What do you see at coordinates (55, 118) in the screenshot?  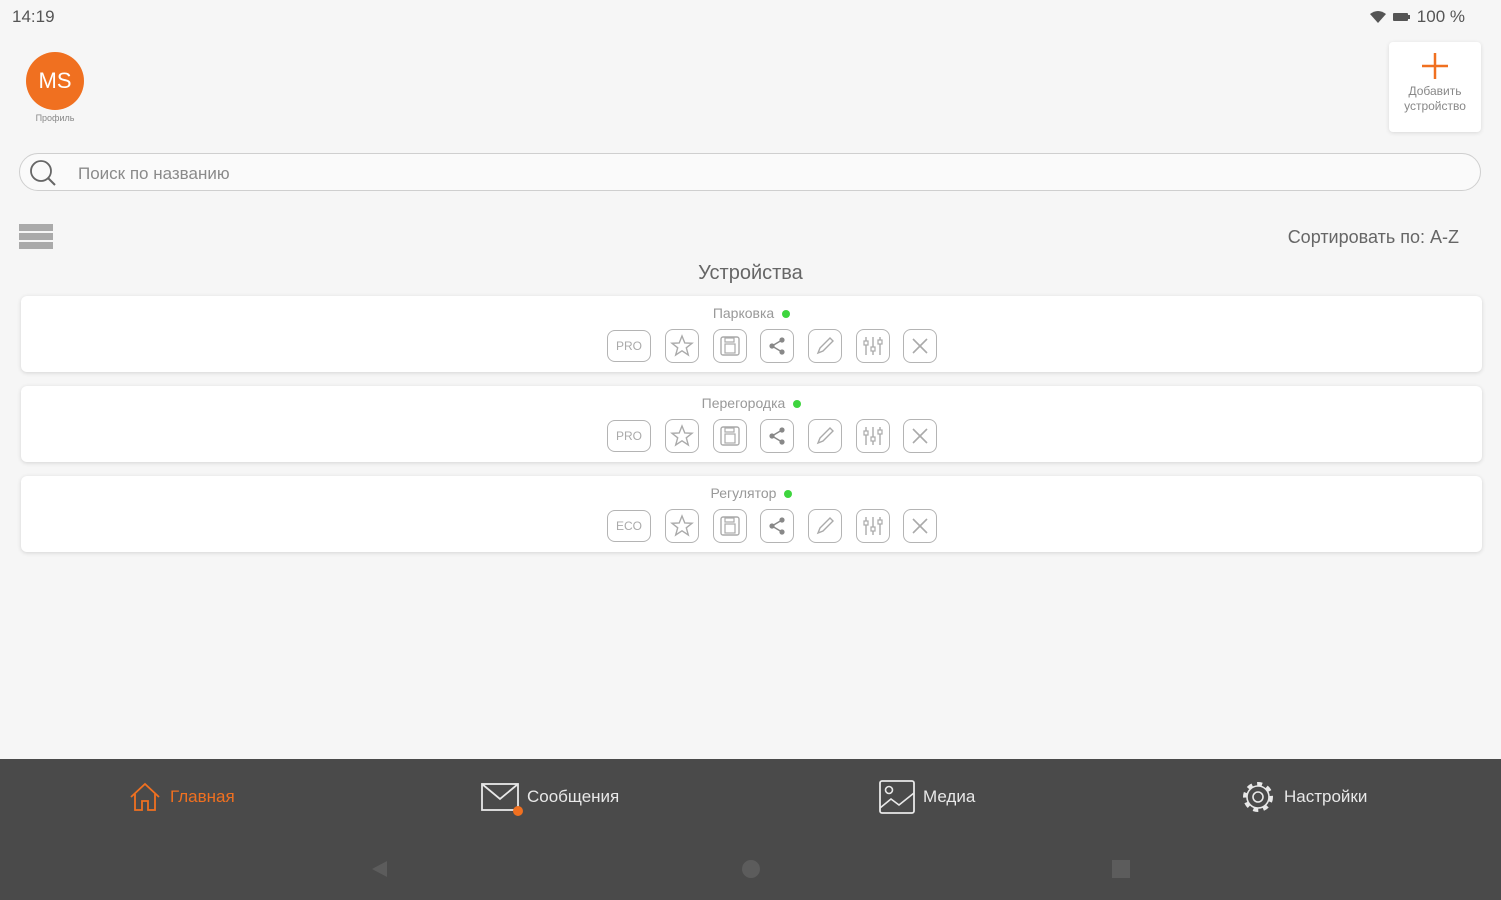 I see `profile-caption: Профиль` at bounding box center [55, 118].